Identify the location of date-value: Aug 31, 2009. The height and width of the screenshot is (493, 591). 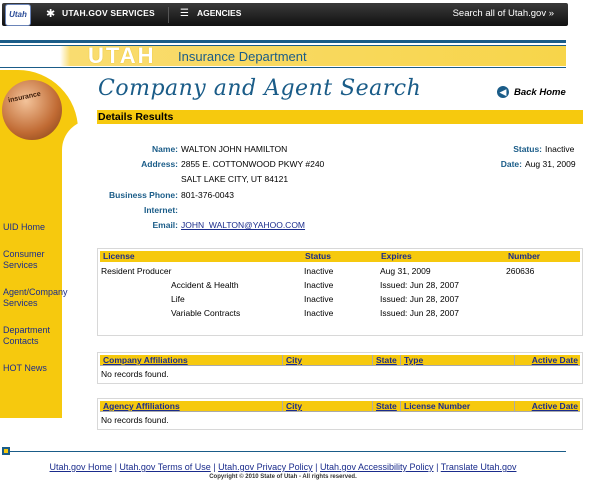
(550, 164).